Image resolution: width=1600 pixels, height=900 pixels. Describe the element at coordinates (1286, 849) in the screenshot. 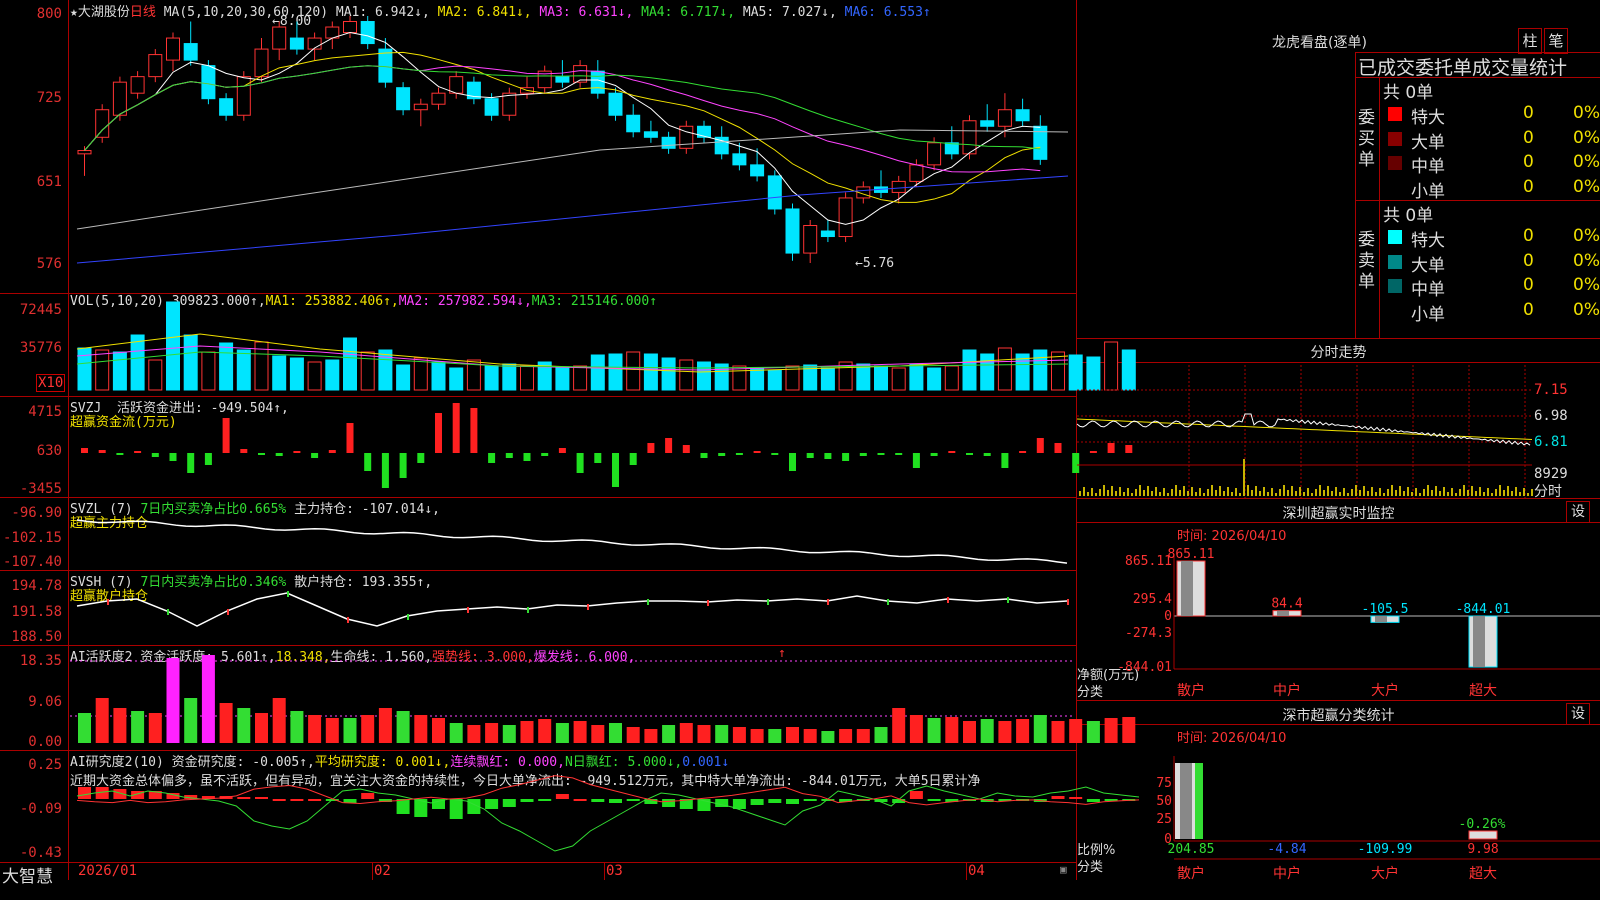

I see `value-label: -4.84` at that location.